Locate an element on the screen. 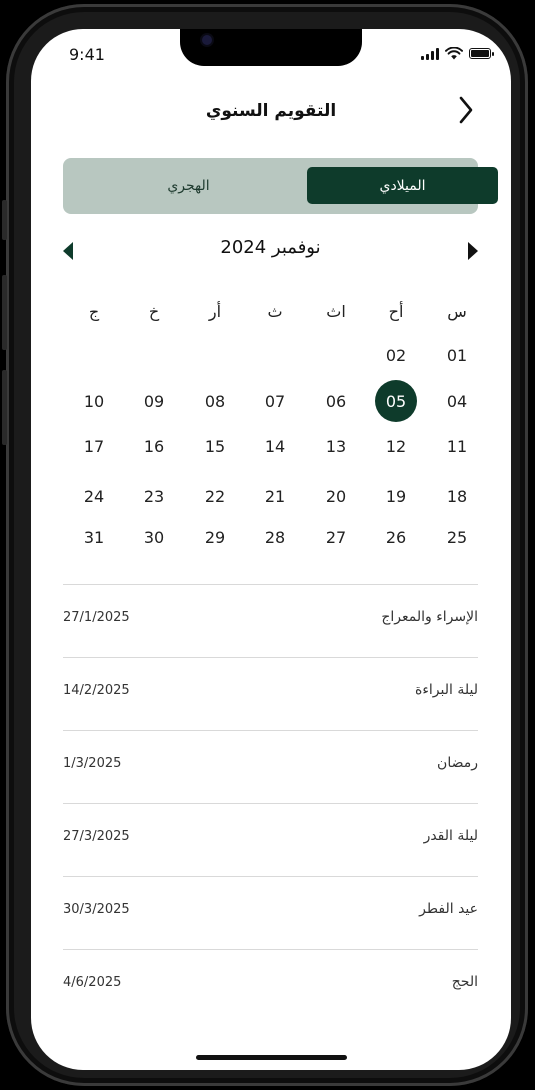 The image size is (535, 1090). calendar-day: 31 is located at coordinates (94, 537).